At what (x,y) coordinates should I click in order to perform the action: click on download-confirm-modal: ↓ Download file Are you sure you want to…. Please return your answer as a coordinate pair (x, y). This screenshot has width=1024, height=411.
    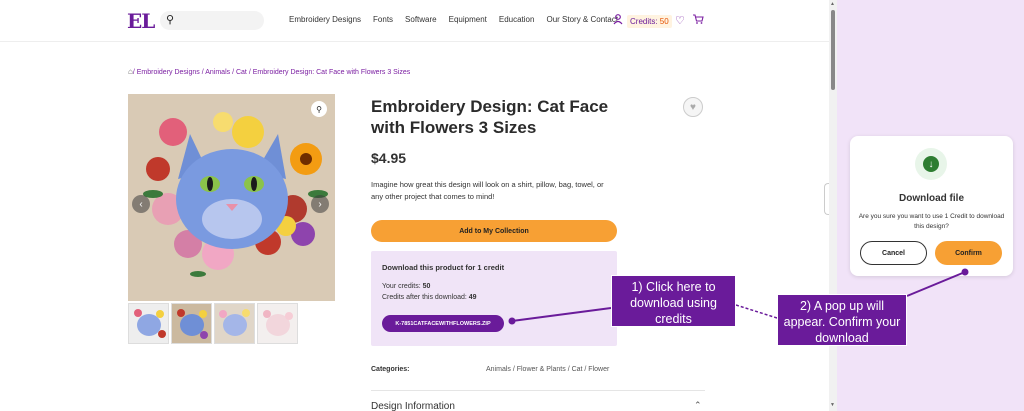
    Looking at the image, I should click on (931, 206).